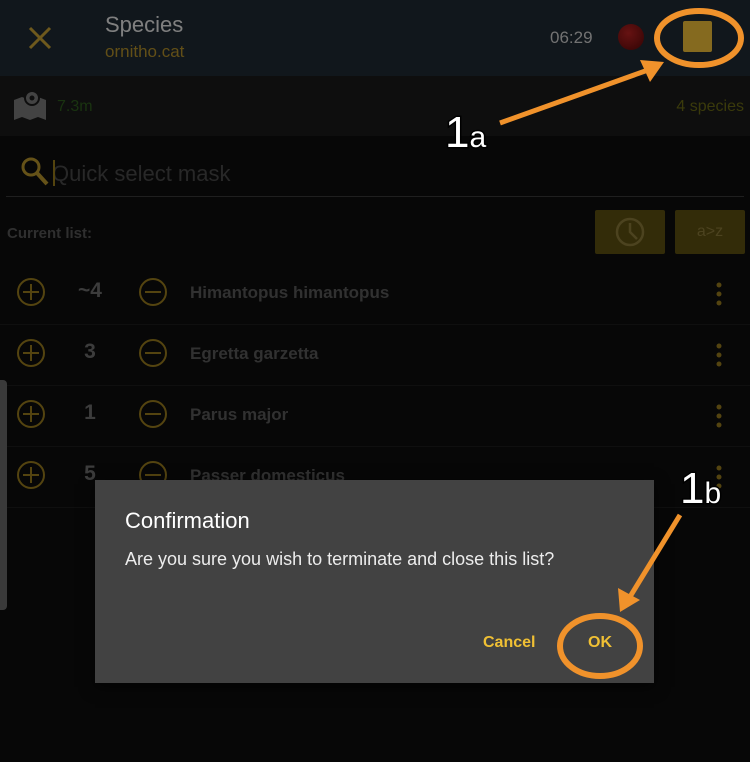 The image size is (750, 762). Describe the element at coordinates (600, 643) in the screenshot. I see `ok-button: OK` at that location.